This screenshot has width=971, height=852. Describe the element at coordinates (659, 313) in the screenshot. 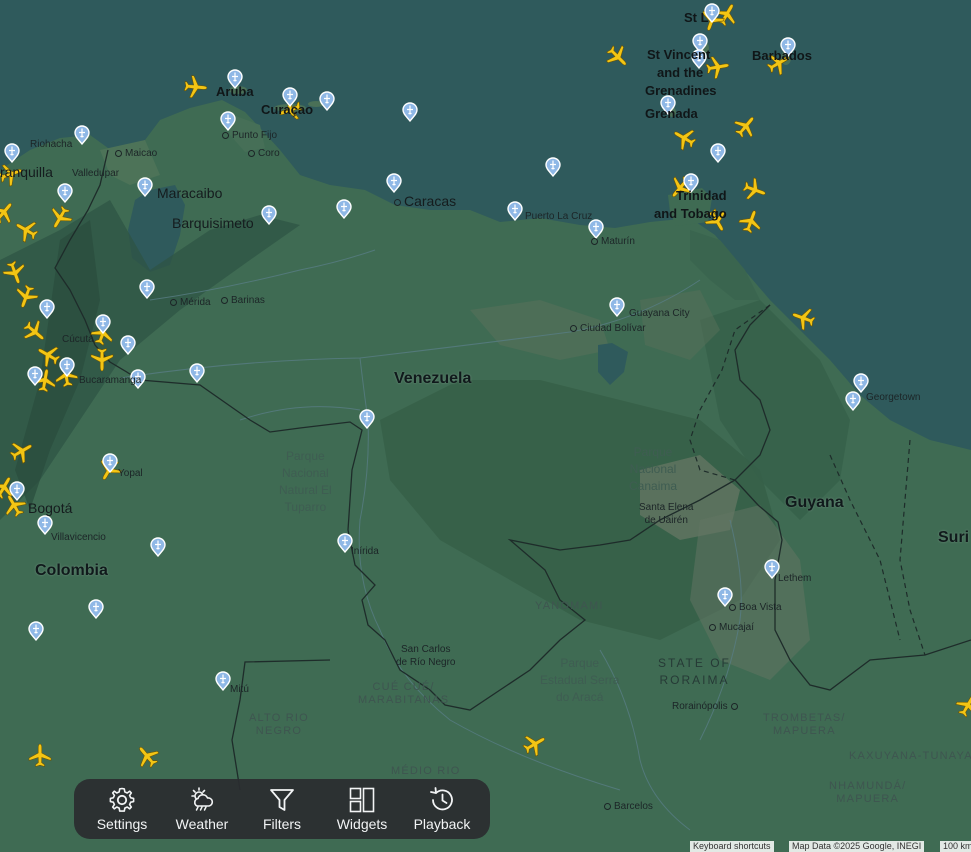

I see `city-label-guayana-city: Guayana City` at that location.